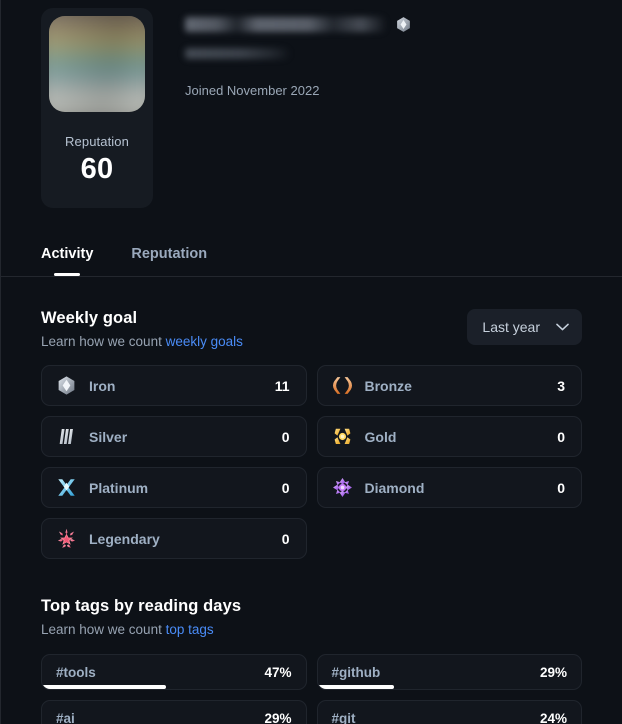 The width and height of the screenshot is (622, 724). Describe the element at coordinates (311, 629) in the screenshot. I see `top-tags-subtitle: Learn how we count top tags` at that location.